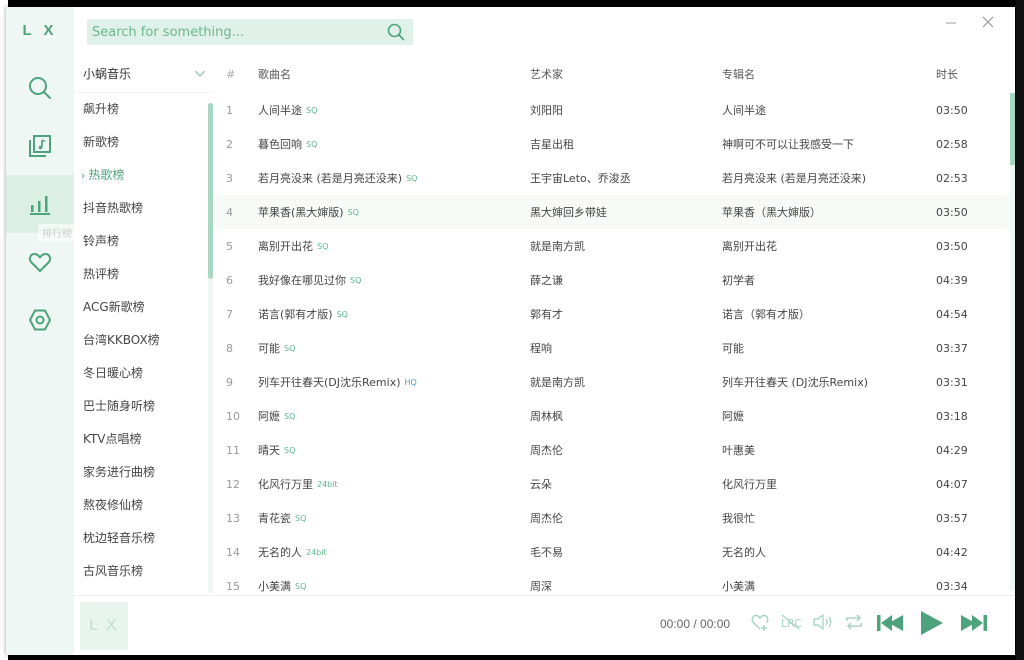  Describe the element at coordinates (952, 246) in the screenshot. I see `song-duration: 03:50` at that location.